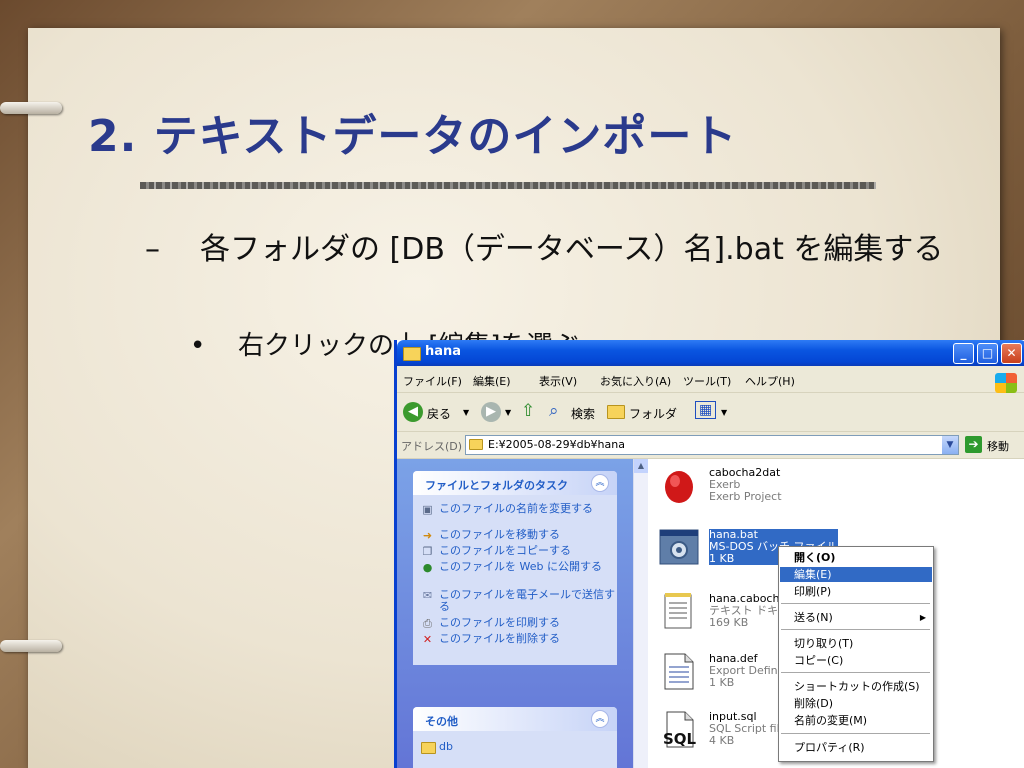 The image size is (1024, 768). What do you see at coordinates (680, 739) in the screenshot?
I see `svg-text: SQL` at bounding box center [680, 739].